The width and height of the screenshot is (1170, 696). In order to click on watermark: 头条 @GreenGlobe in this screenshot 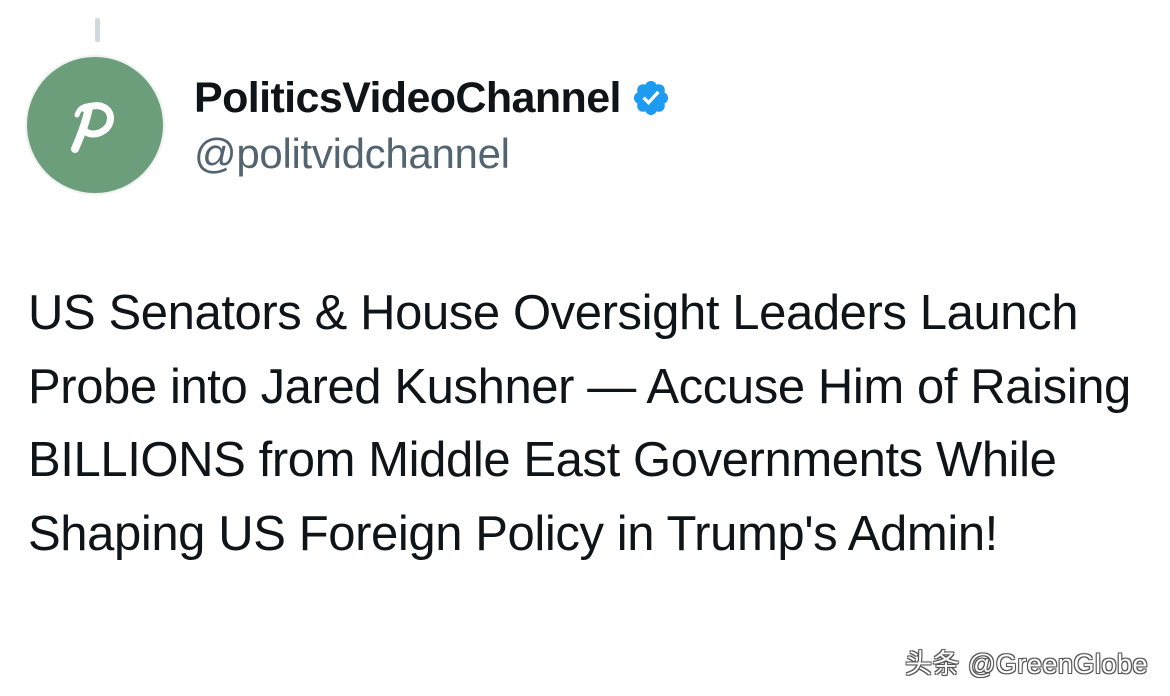, I will do `click(1026, 664)`.